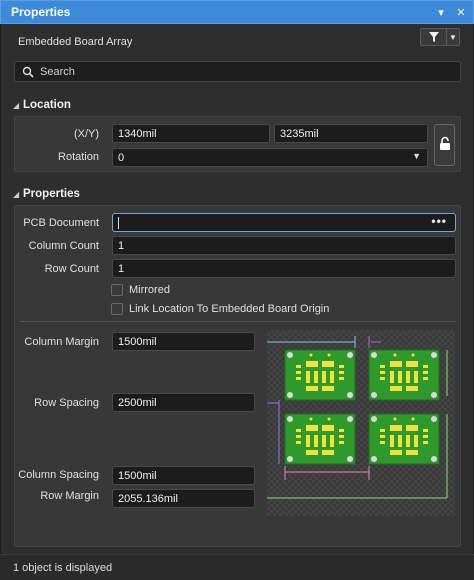 This screenshot has width=474, height=580. I want to click on column-count-label: Column Count, so click(63, 246).